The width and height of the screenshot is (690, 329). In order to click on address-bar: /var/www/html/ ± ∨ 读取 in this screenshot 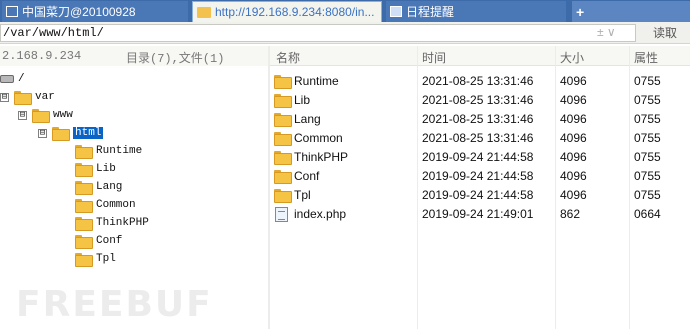, I will do `click(345, 33)`.